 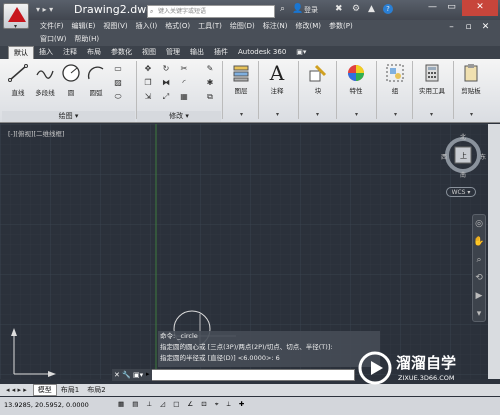 I want to click on signin-link: 登录, so click(x=311, y=10).